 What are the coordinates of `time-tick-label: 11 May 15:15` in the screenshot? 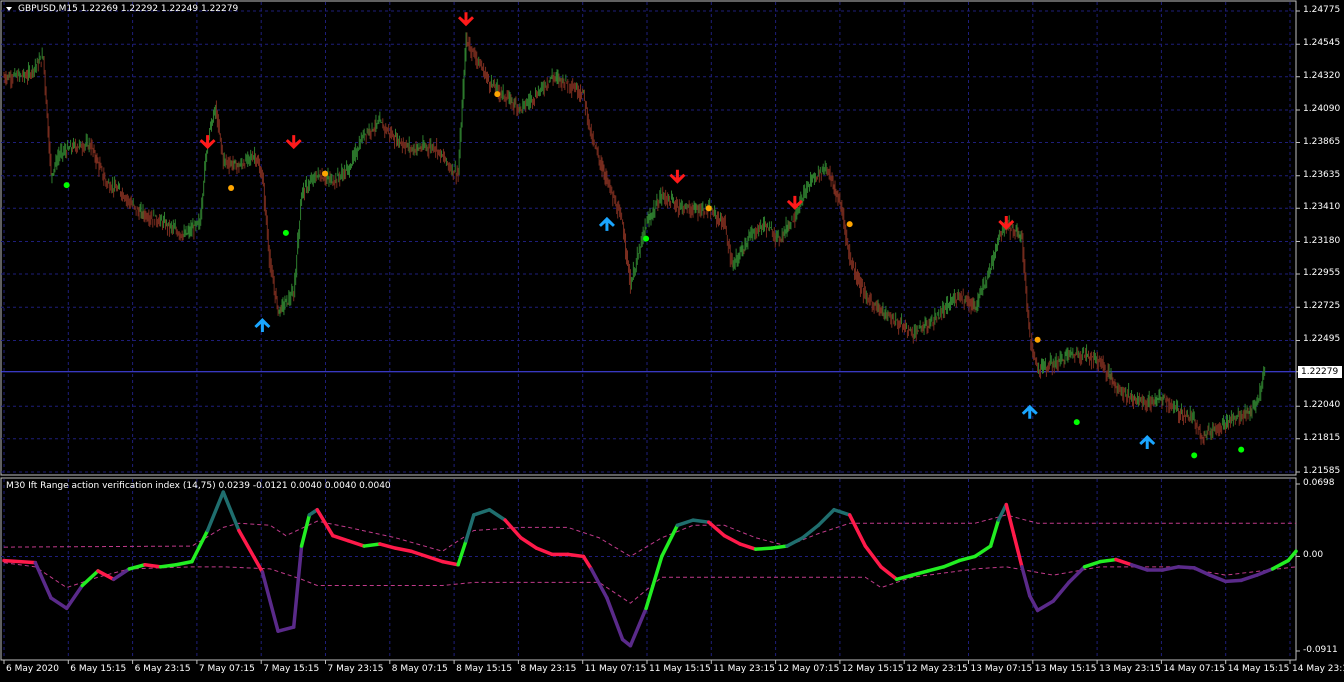 It's located at (680, 669).